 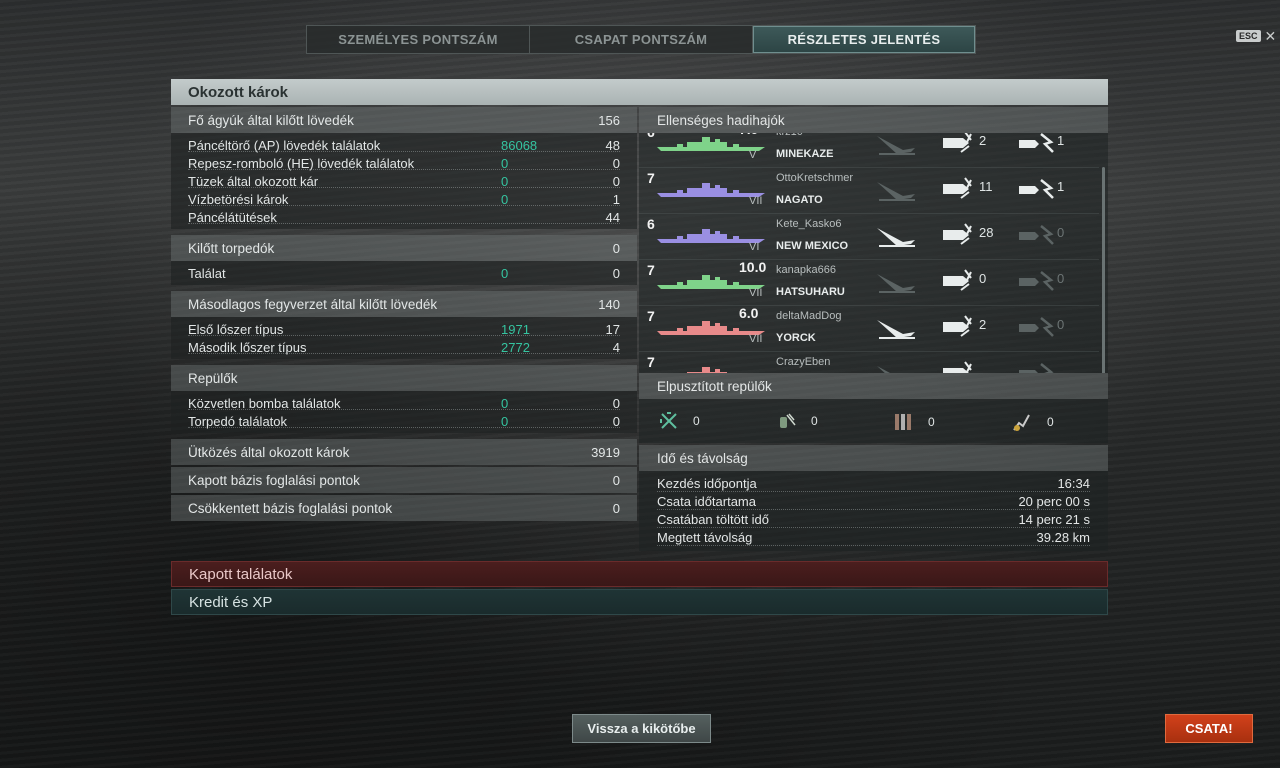 I want to click on enemy-ship-row: 7 10.0 VII kanapka666 HATSUHARU 0 0, so click(x=869, y=282).